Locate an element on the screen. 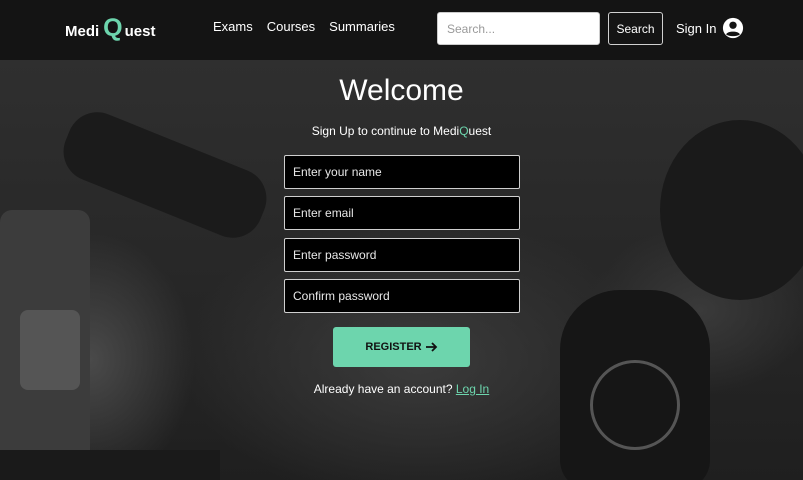  page-title: Welcome is located at coordinates (401, 90).